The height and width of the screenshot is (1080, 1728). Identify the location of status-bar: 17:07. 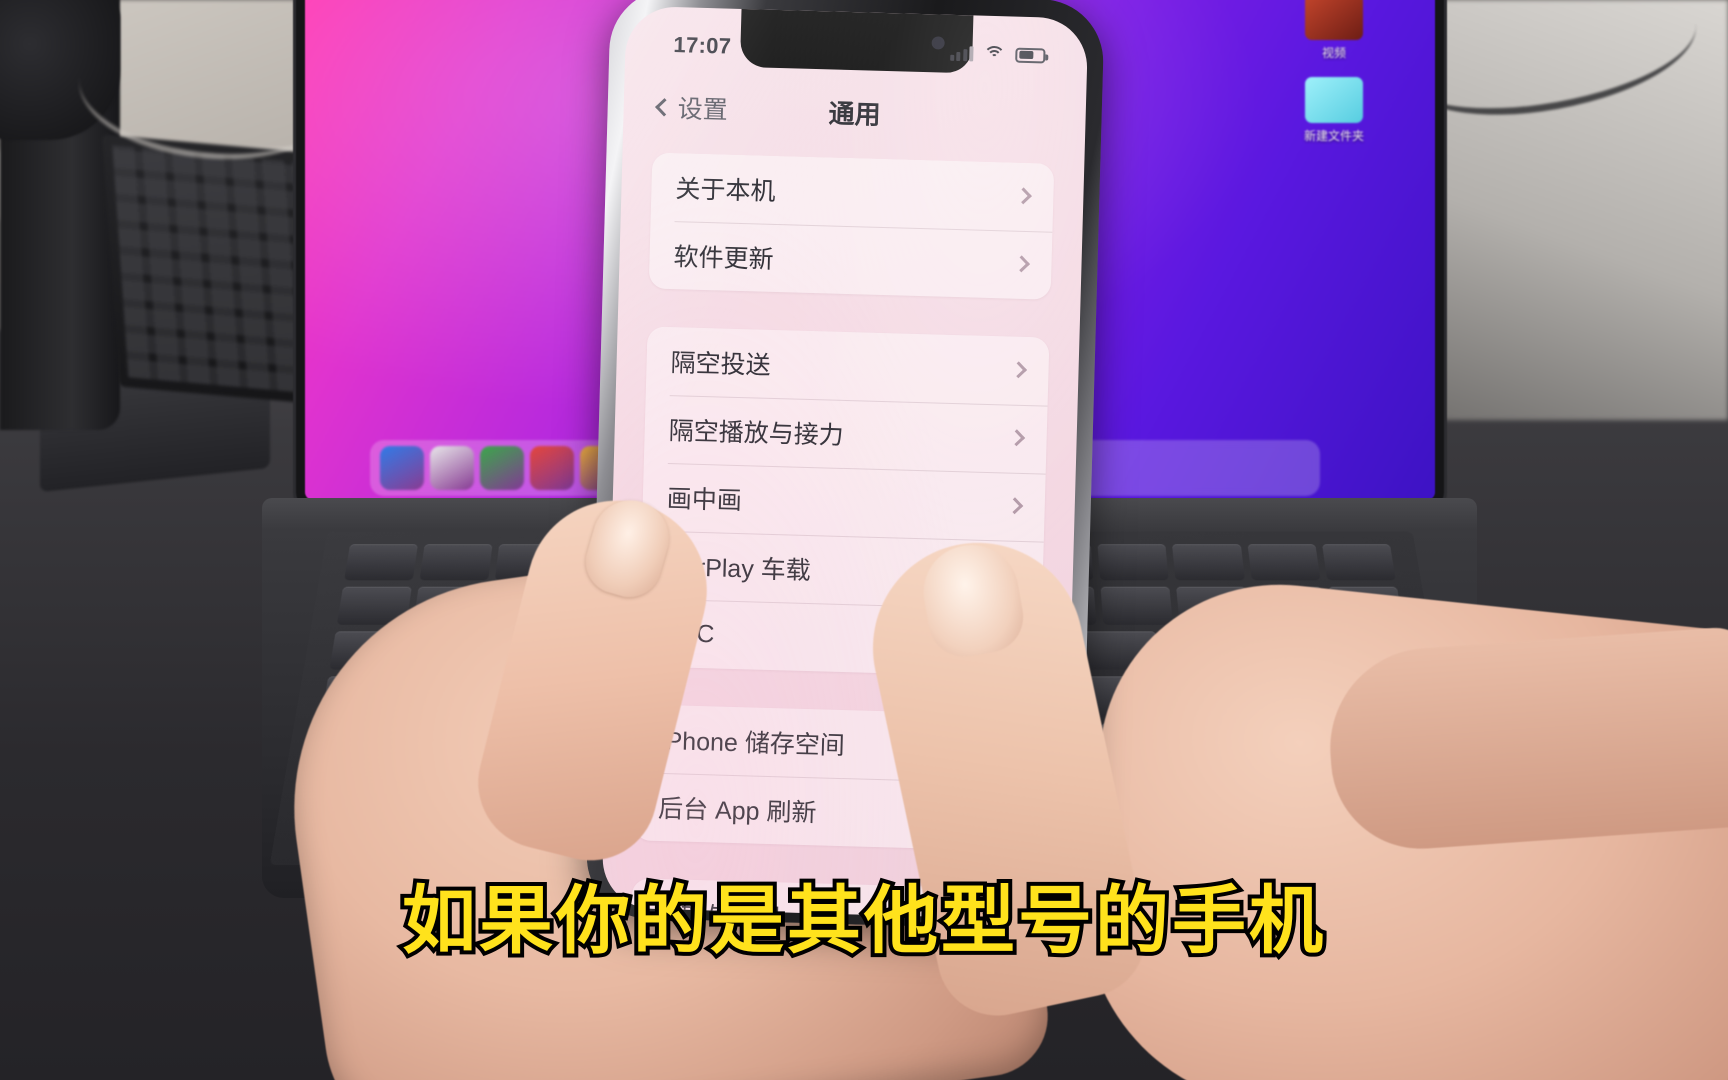
(857, 43).